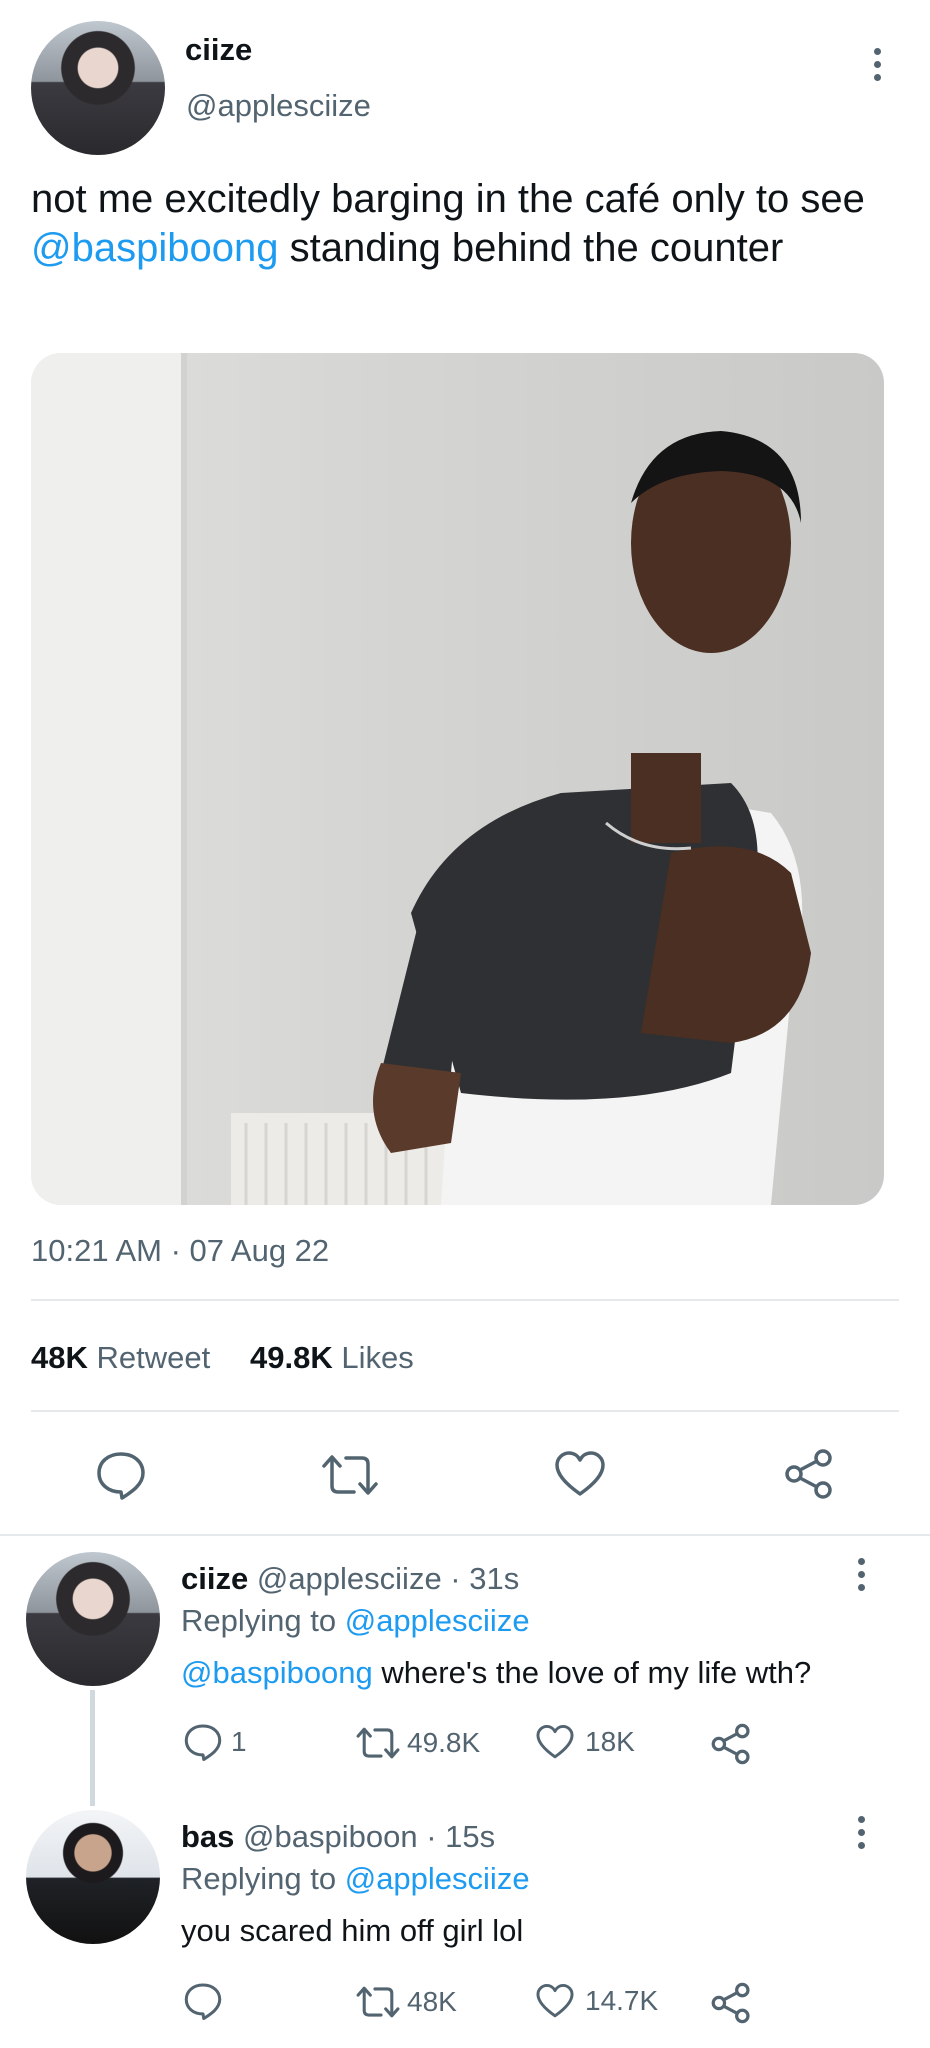 This screenshot has width=930, height=2048. What do you see at coordinates (154, 248) in the screenshot?
I see `tweet-mention: @baspiboong` at bounding box center [154, 248].